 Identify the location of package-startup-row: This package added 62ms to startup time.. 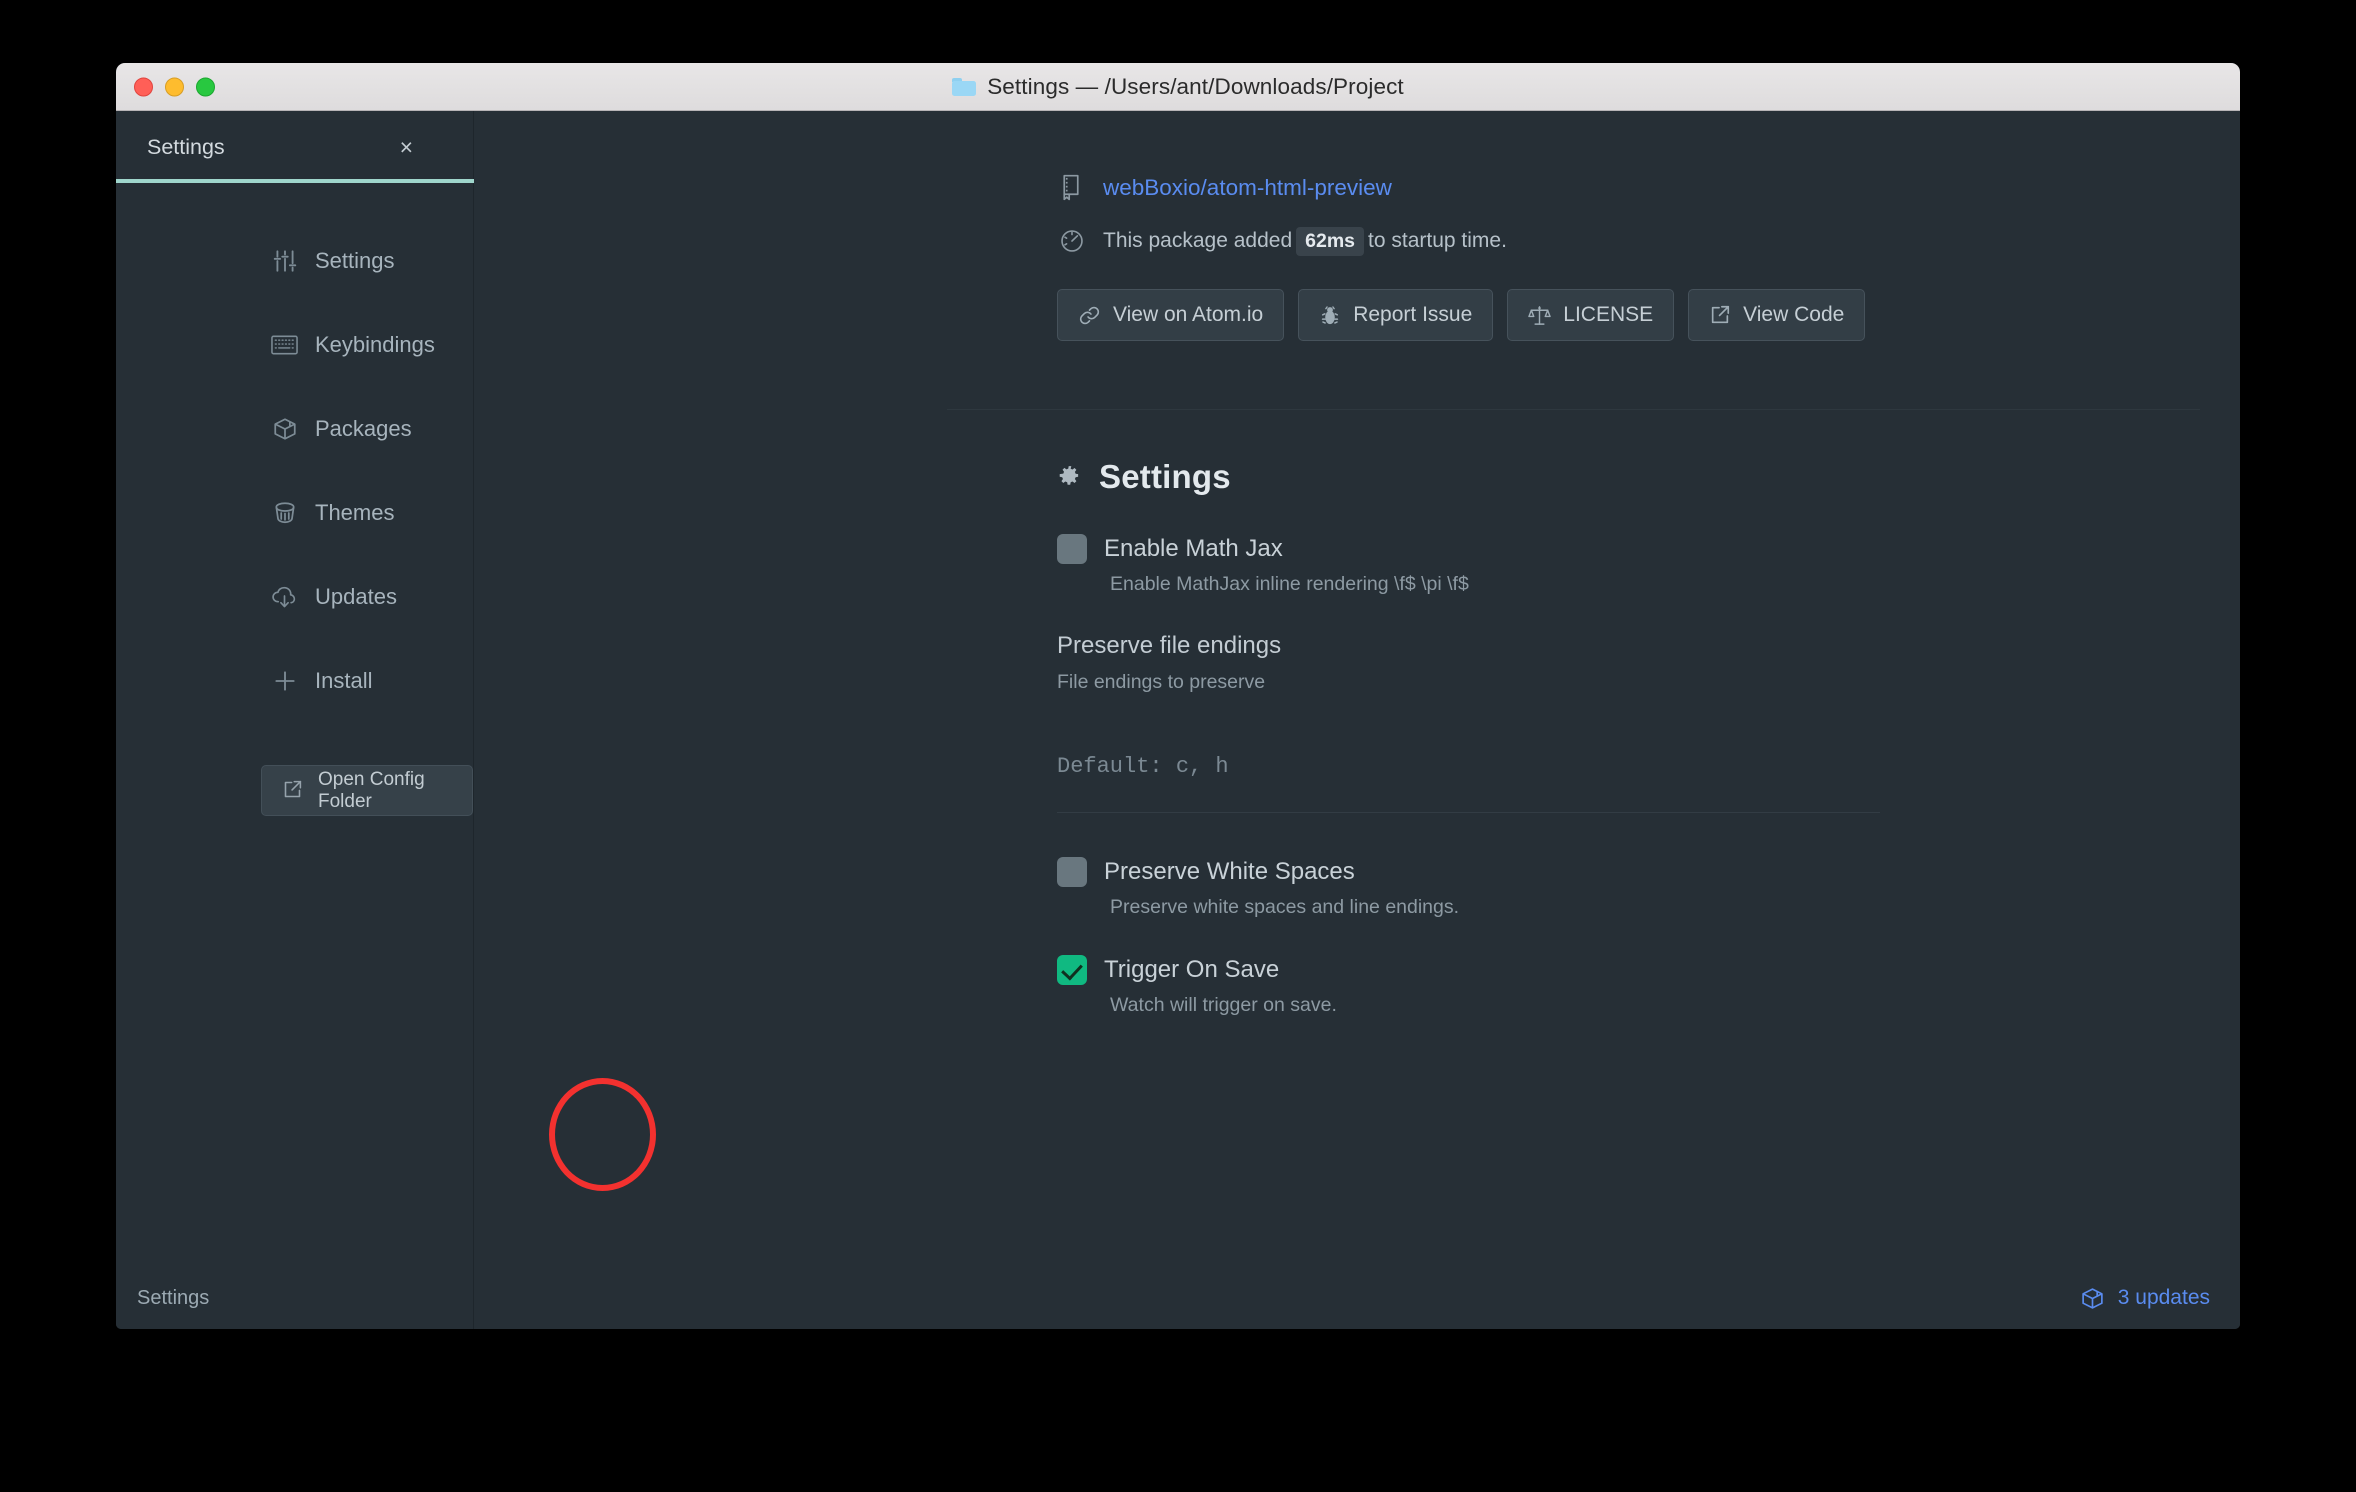
(1649, 241).